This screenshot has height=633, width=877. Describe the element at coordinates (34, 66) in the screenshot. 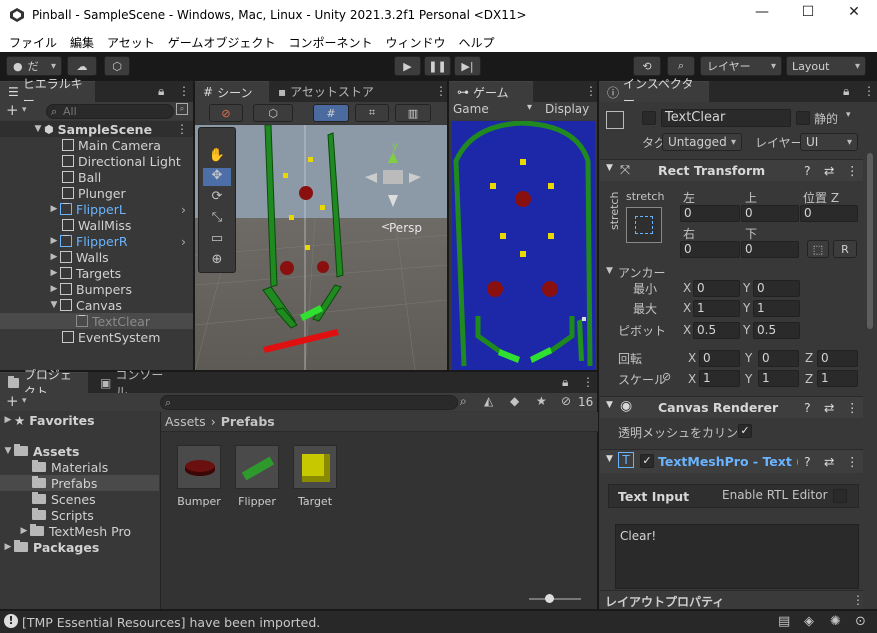

I see `account-dropdown: ● だ` at that location.